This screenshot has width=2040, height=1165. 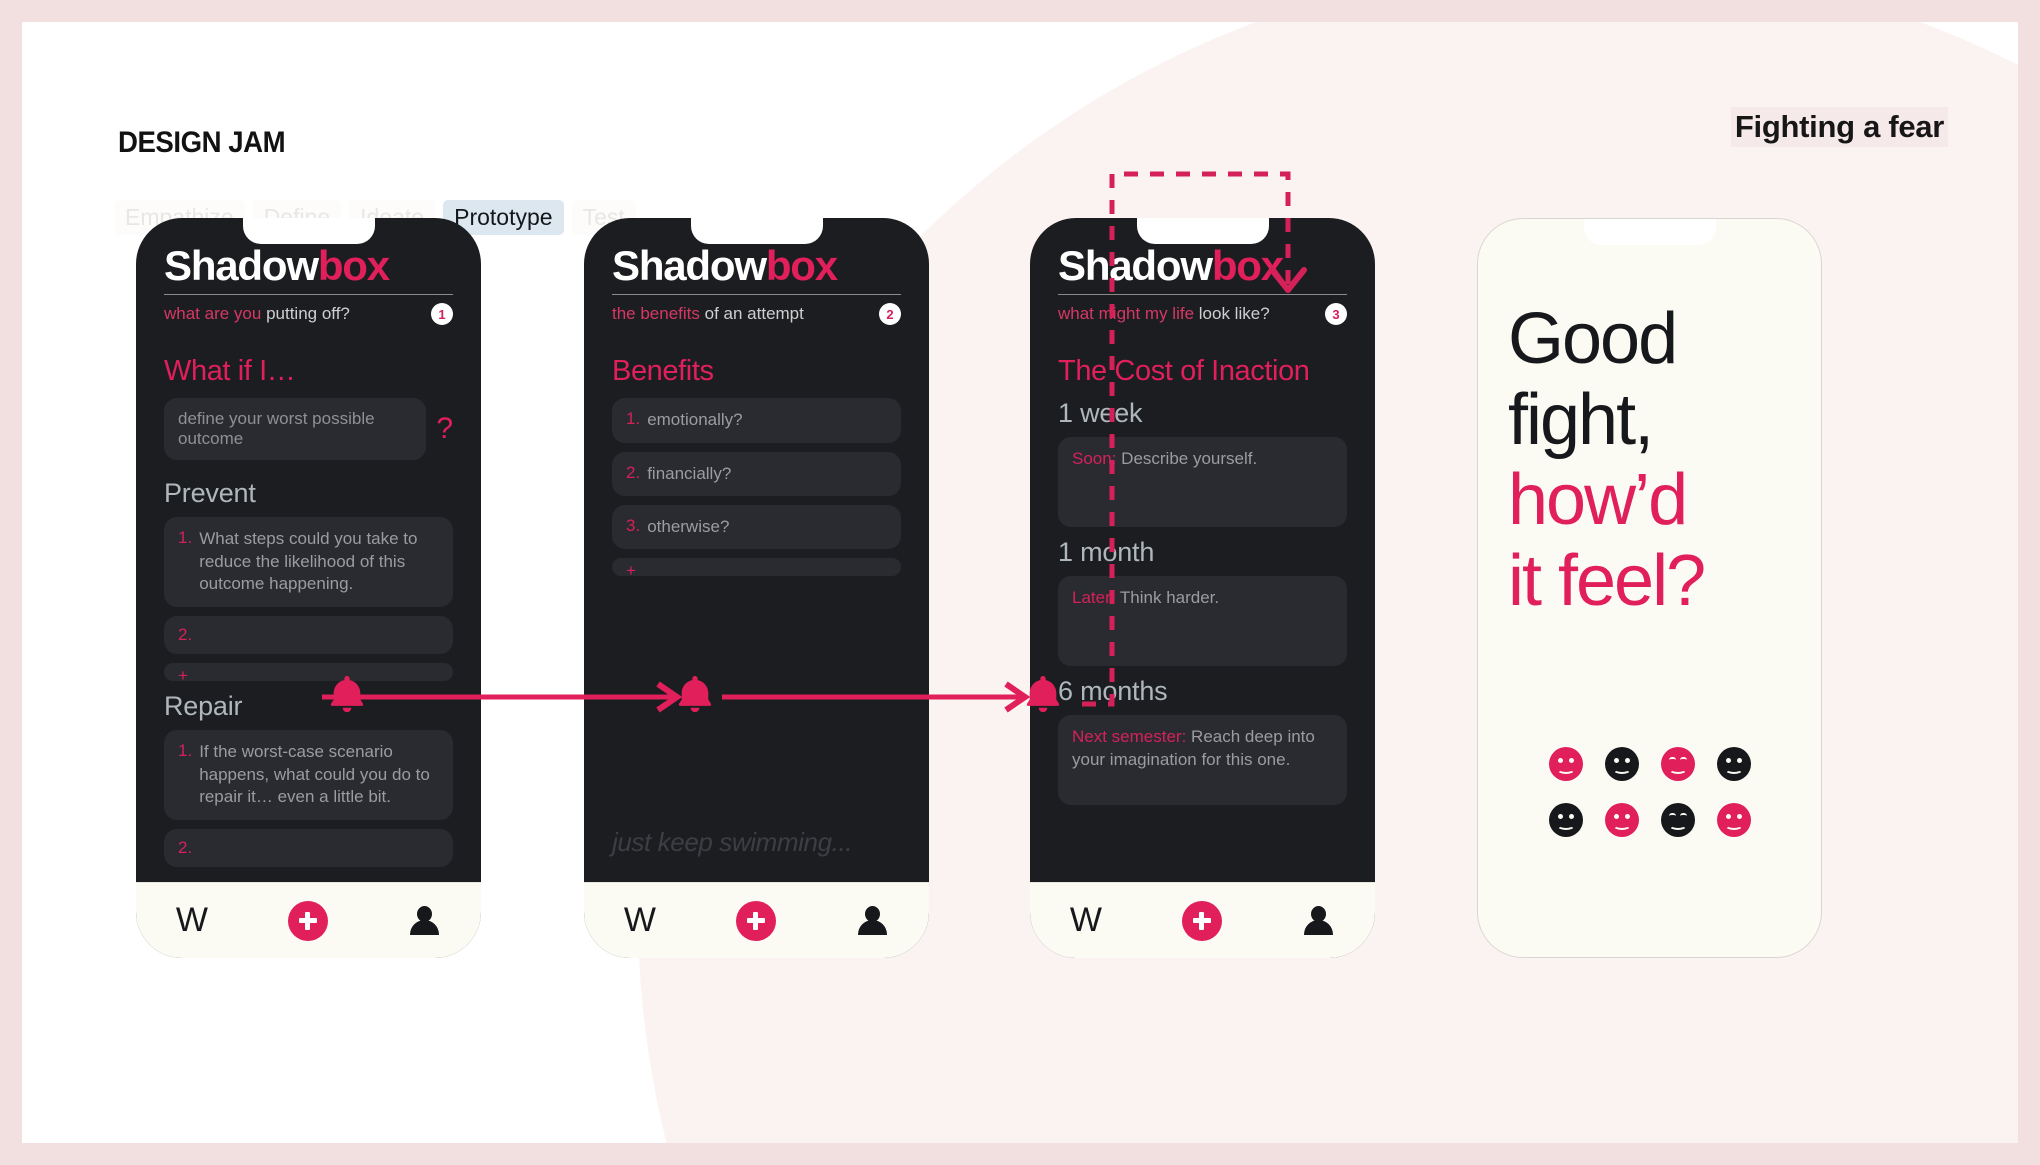 What do you see at coordinates (656, 314) in the screenshot?
I see `subhead-emphasis: the benefits` at bounding box center [656, 314].